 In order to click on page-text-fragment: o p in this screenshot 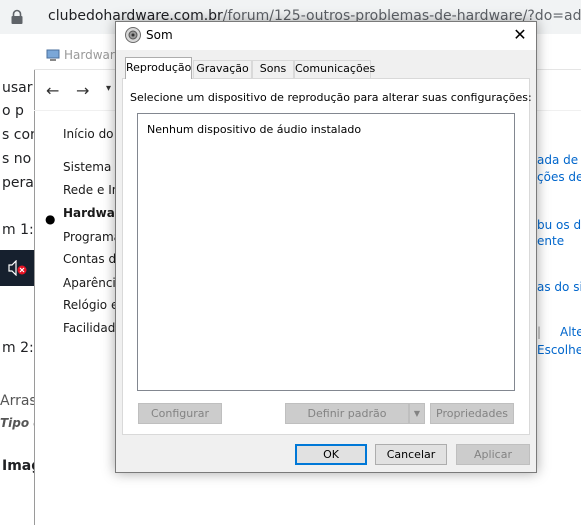, I will do `click(13, 111)`.